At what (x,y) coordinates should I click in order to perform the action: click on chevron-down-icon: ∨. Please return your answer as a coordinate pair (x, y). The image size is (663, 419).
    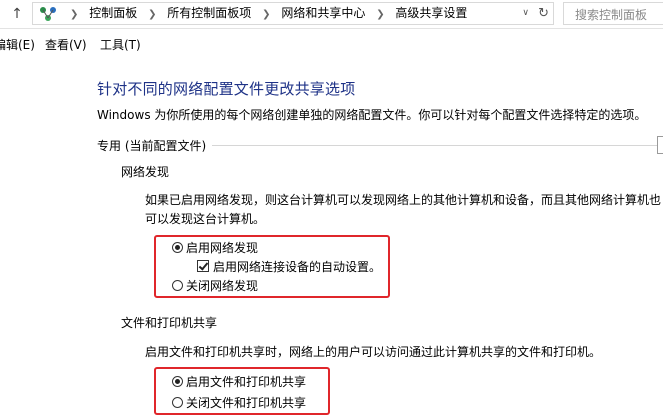
    Looking at the image, I should click on (525, 13).